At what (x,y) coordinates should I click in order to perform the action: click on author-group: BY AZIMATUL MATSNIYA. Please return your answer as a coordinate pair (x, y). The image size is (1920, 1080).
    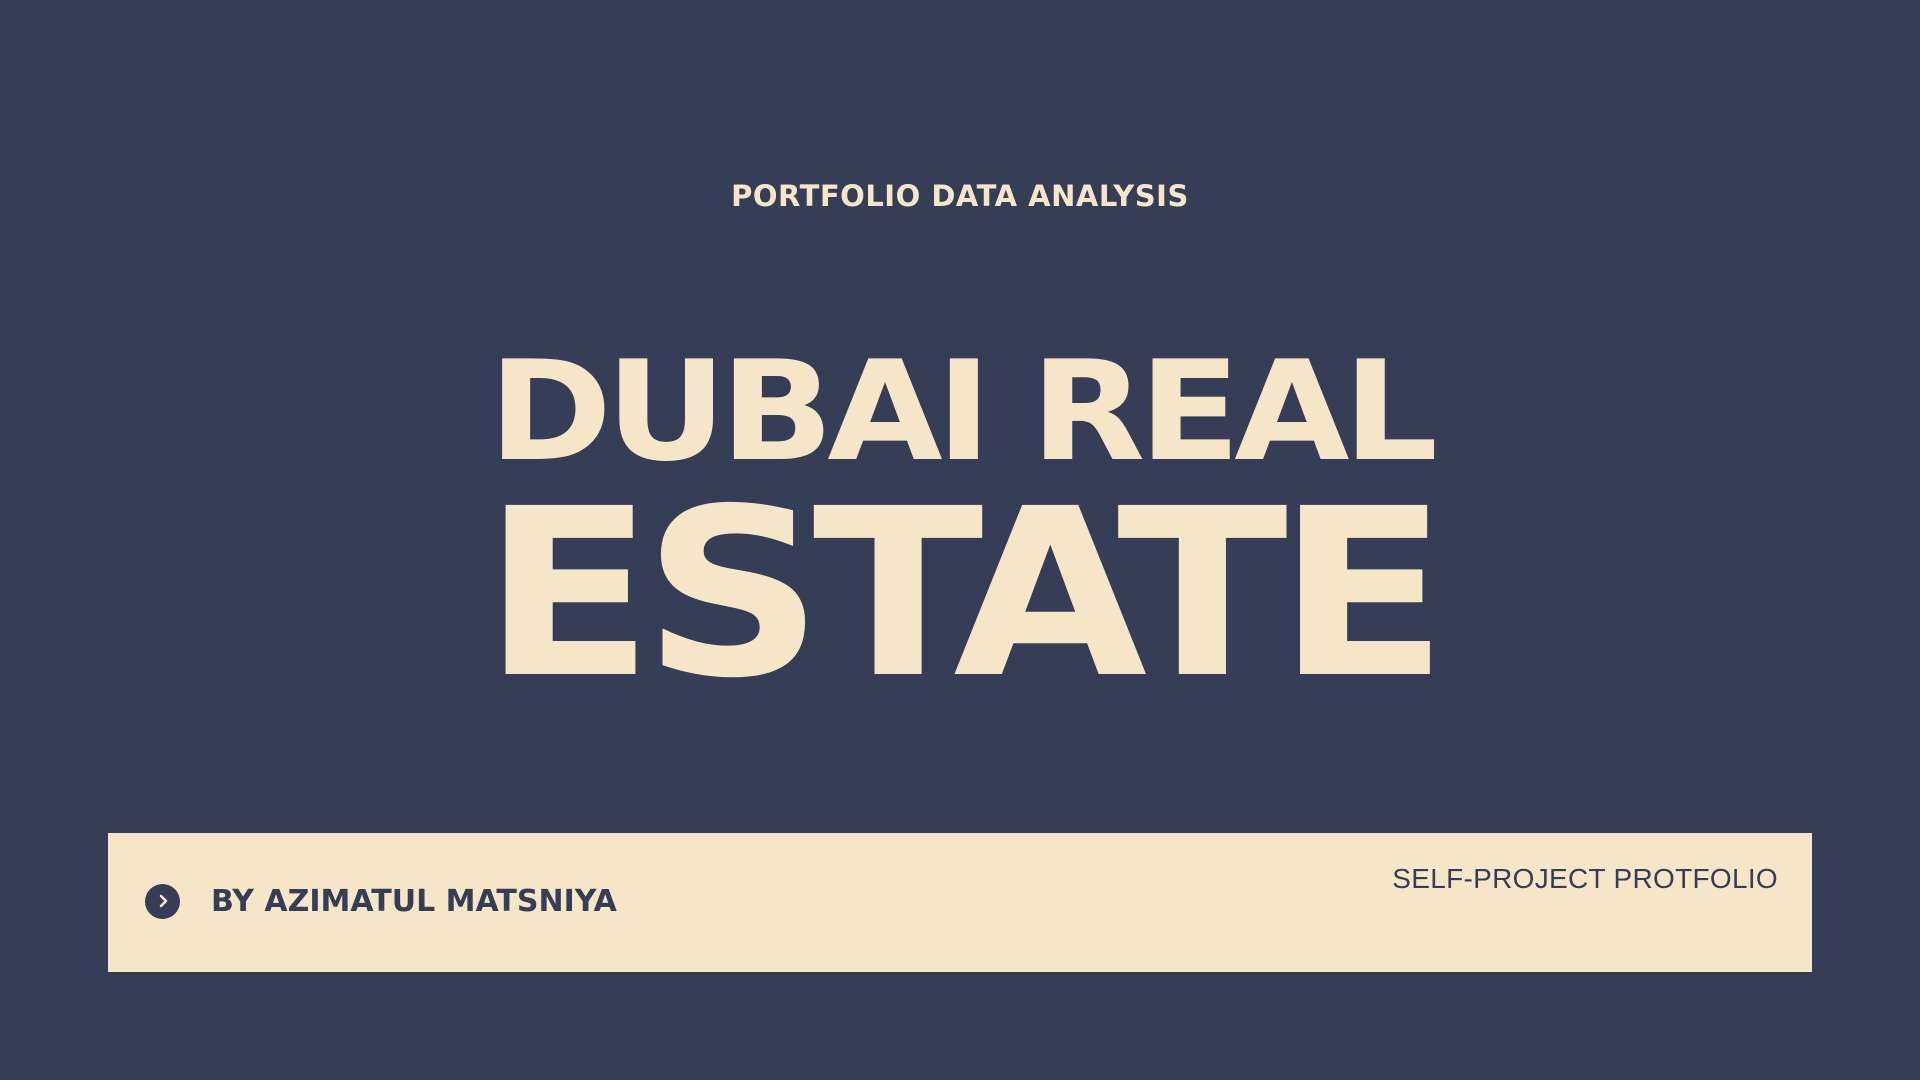
    Looking at the image, I should click on (381, 901).